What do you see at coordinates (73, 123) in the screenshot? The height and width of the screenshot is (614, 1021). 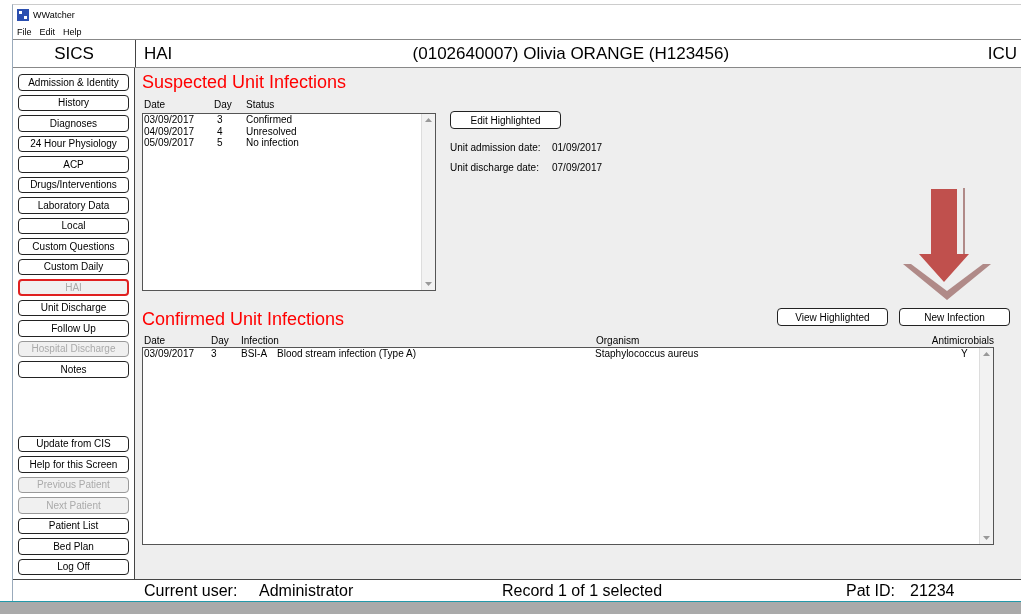 I see `nav-button: Diagnoses` at bounding box center [73, 123].